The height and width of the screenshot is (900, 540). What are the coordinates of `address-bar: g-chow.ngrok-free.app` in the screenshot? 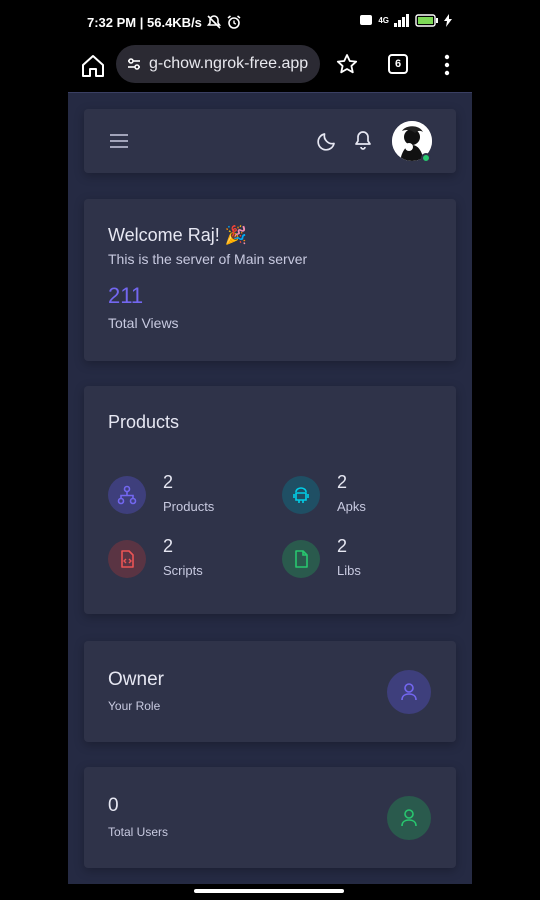 It's located at (218, 64).